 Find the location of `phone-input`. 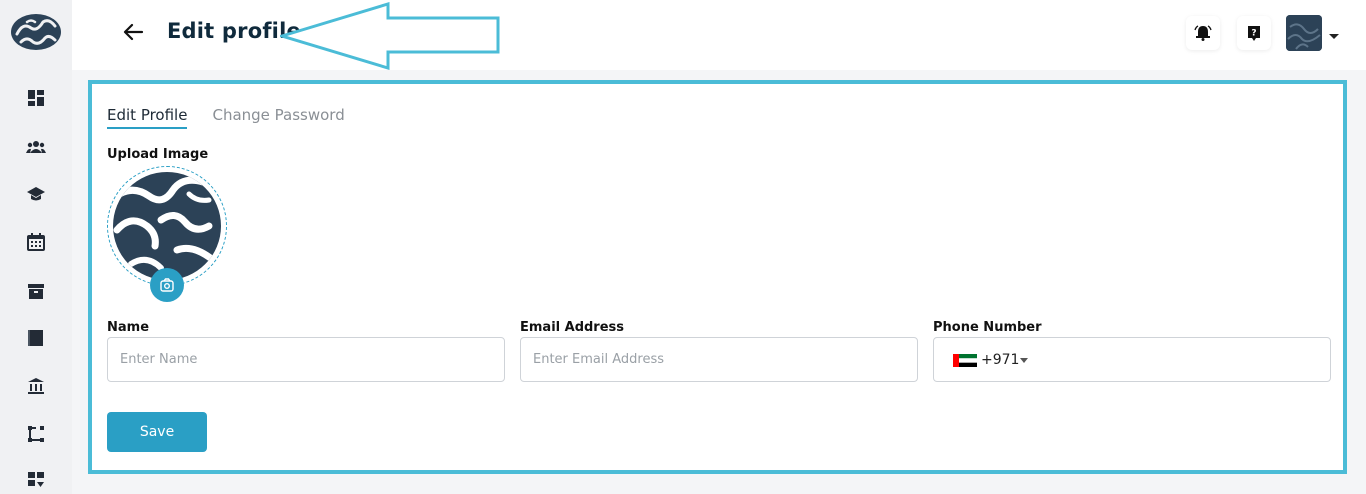

phone-input is located at coordinates (1182, 359).